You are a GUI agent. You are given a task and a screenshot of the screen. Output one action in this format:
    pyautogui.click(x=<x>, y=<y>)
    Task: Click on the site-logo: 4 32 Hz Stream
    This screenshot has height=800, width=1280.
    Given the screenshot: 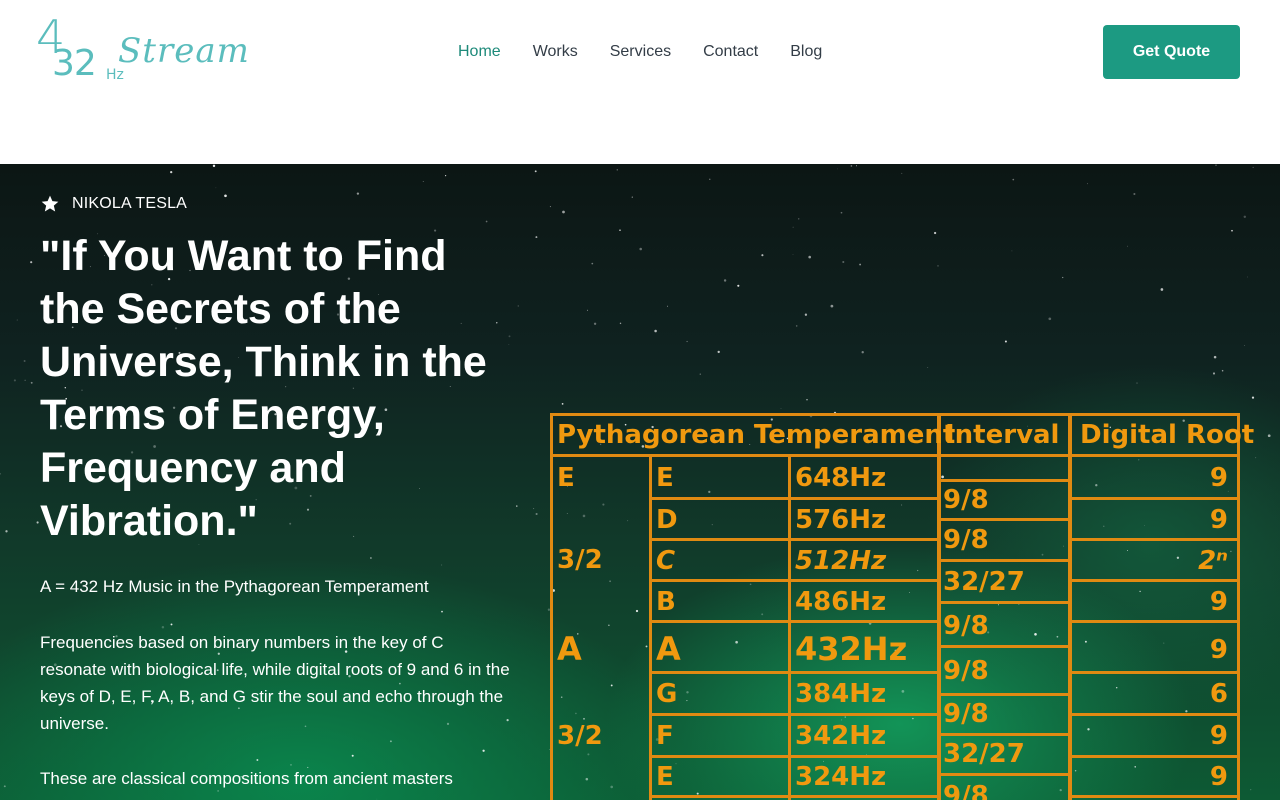 What is the action you would take?
    pyautogui.click(x=143, y=52)
    